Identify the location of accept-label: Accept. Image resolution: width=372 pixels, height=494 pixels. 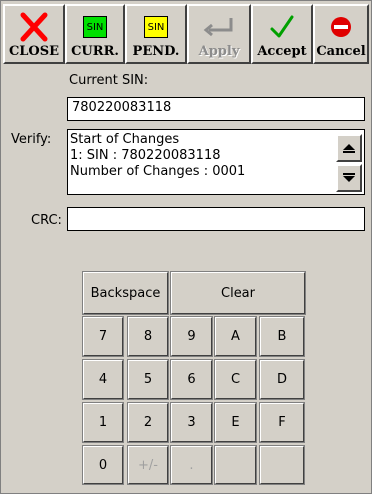
(282, 51).